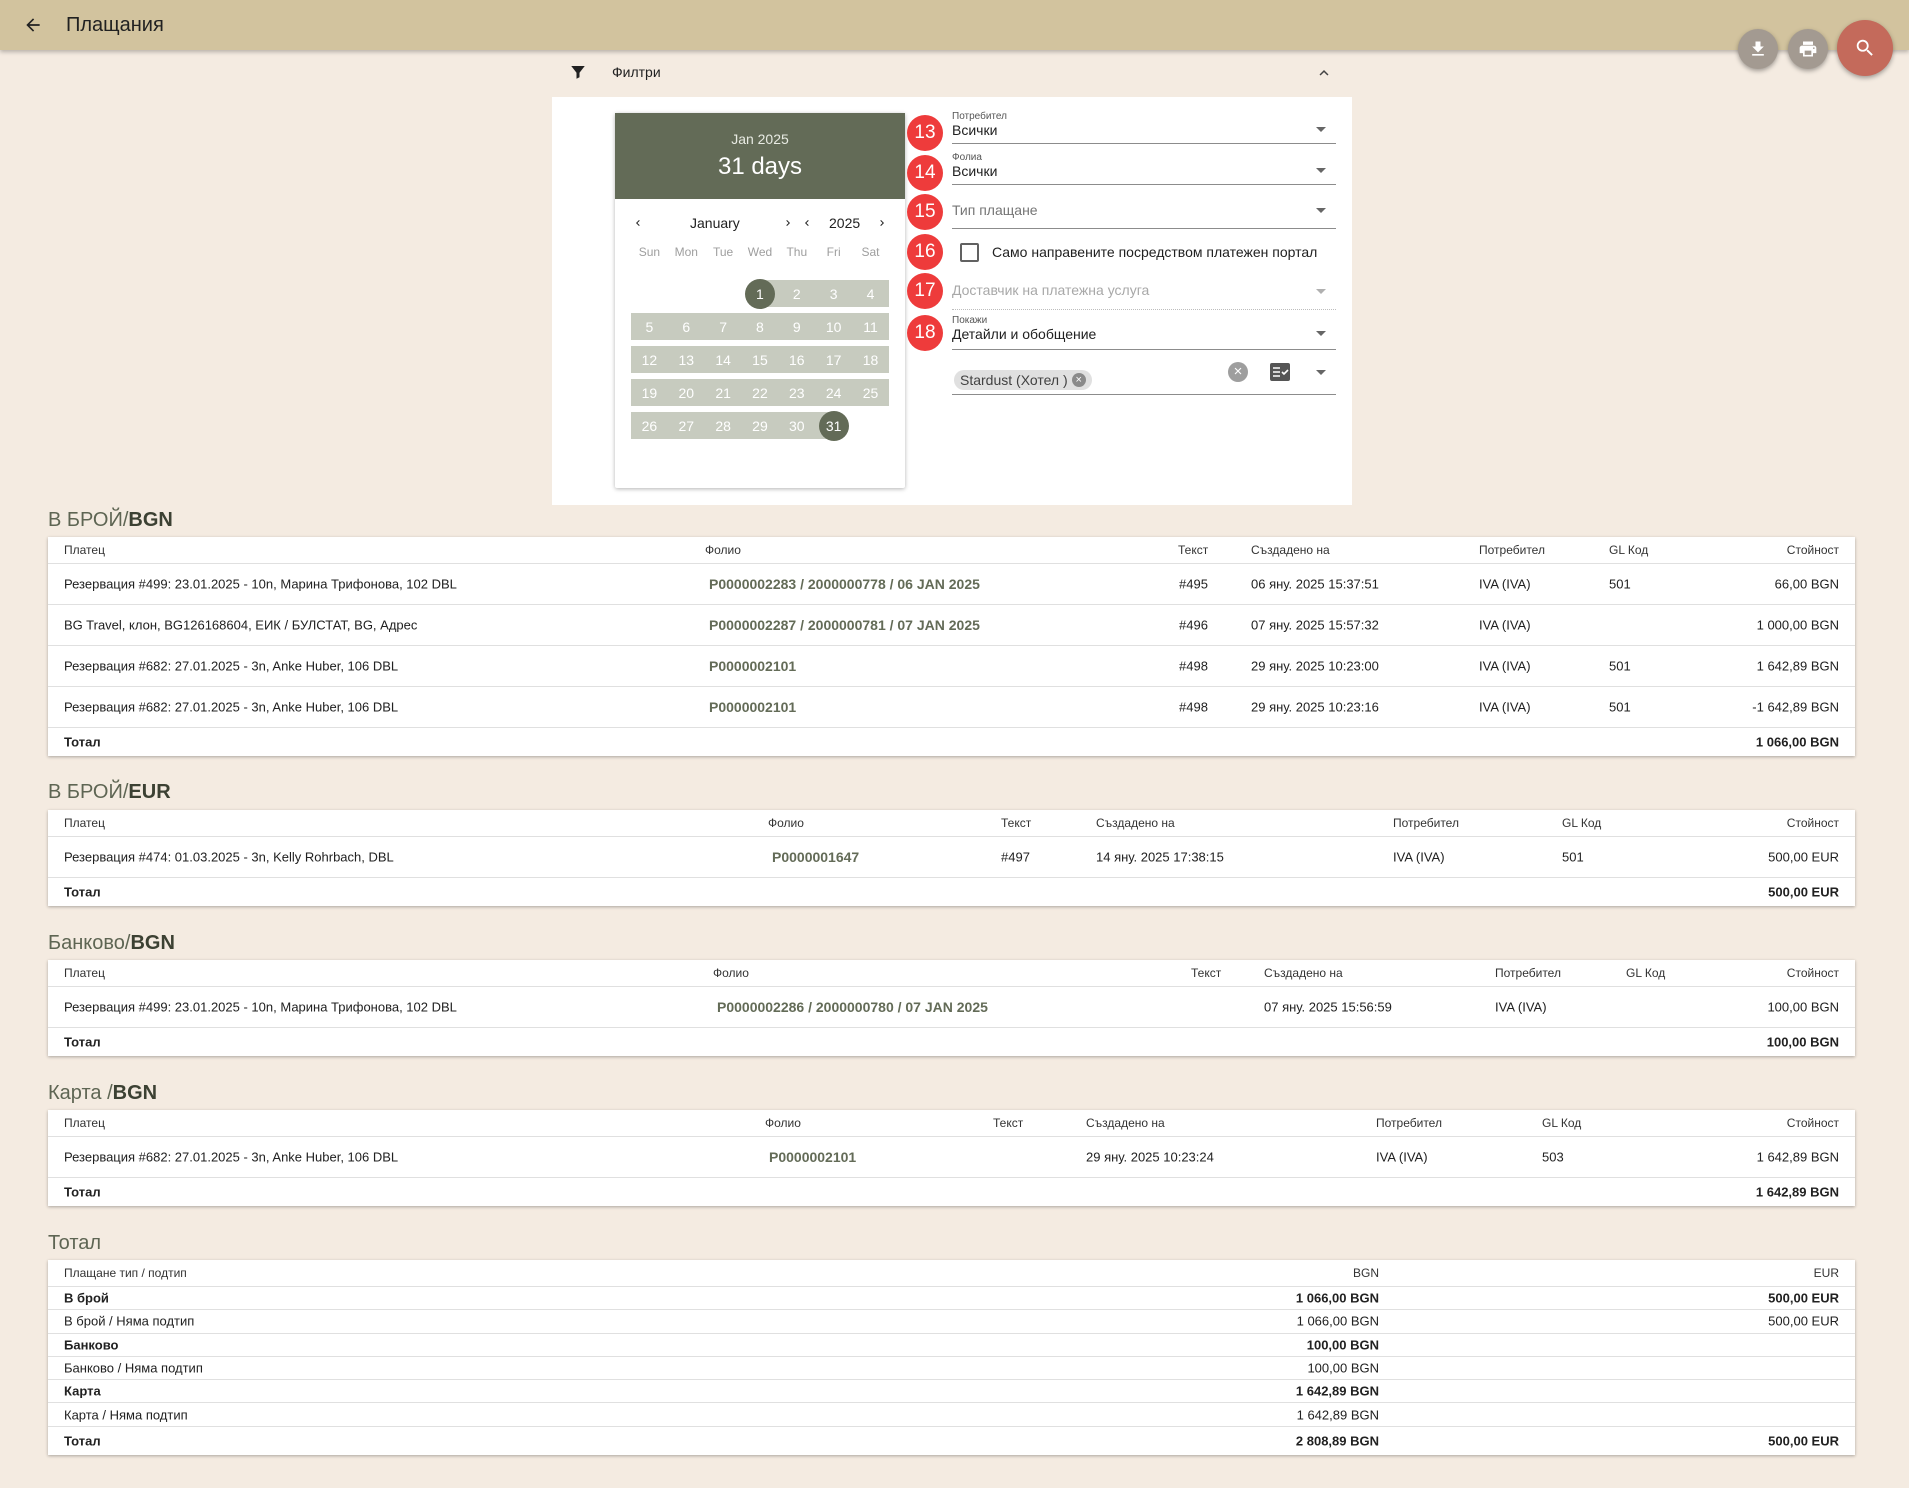 This screenshot has height=1488, width=1909. Describe the element at coordinates (1758, 49) in the screenshot. I see `download-button` at that location.